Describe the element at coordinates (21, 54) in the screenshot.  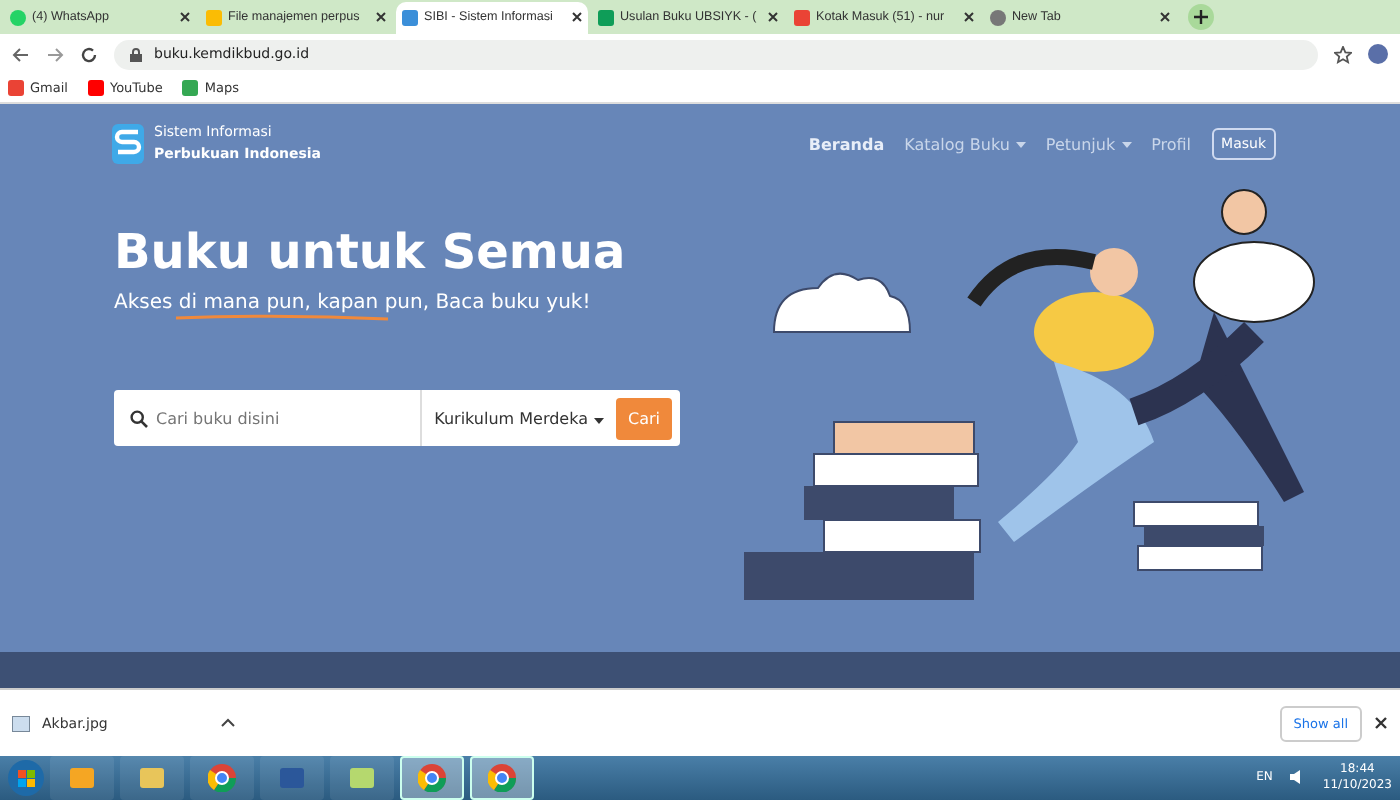
I see `back-arrow-icon` at that location.